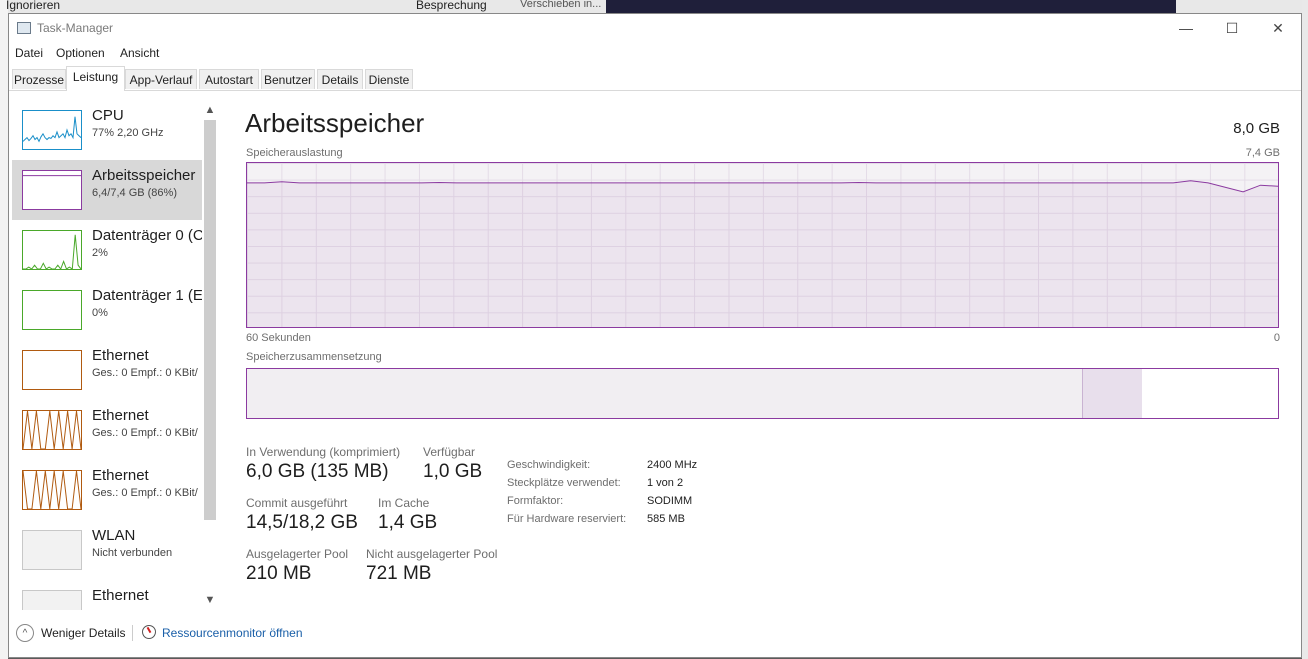 Image resolution: width=1308 pixels, height=659 pixels. What do you see at coordinates (655, 28) in the screenshot?
I see `title-bar: Task-Manager — ☐ ✕` at bounding box center [655, 28].